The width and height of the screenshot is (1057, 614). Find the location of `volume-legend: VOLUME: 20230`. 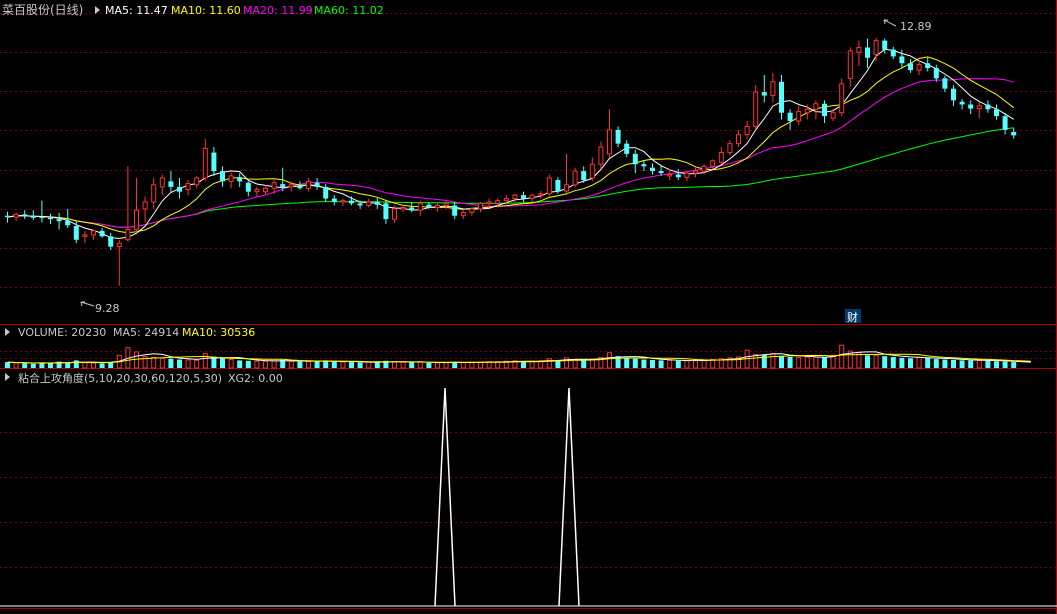

volume-legend: VOLUME: 20230 is located at coordinates (62, 332).